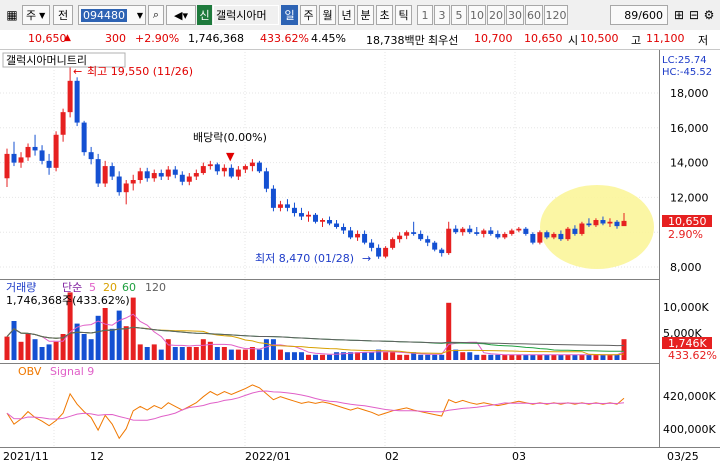 The width and height of the screenshot is (720, 465). Describe the element at coordinates (230, 137) in the screenshot. I see `dividend-annotation: 배당락(0.00%)` at that location.